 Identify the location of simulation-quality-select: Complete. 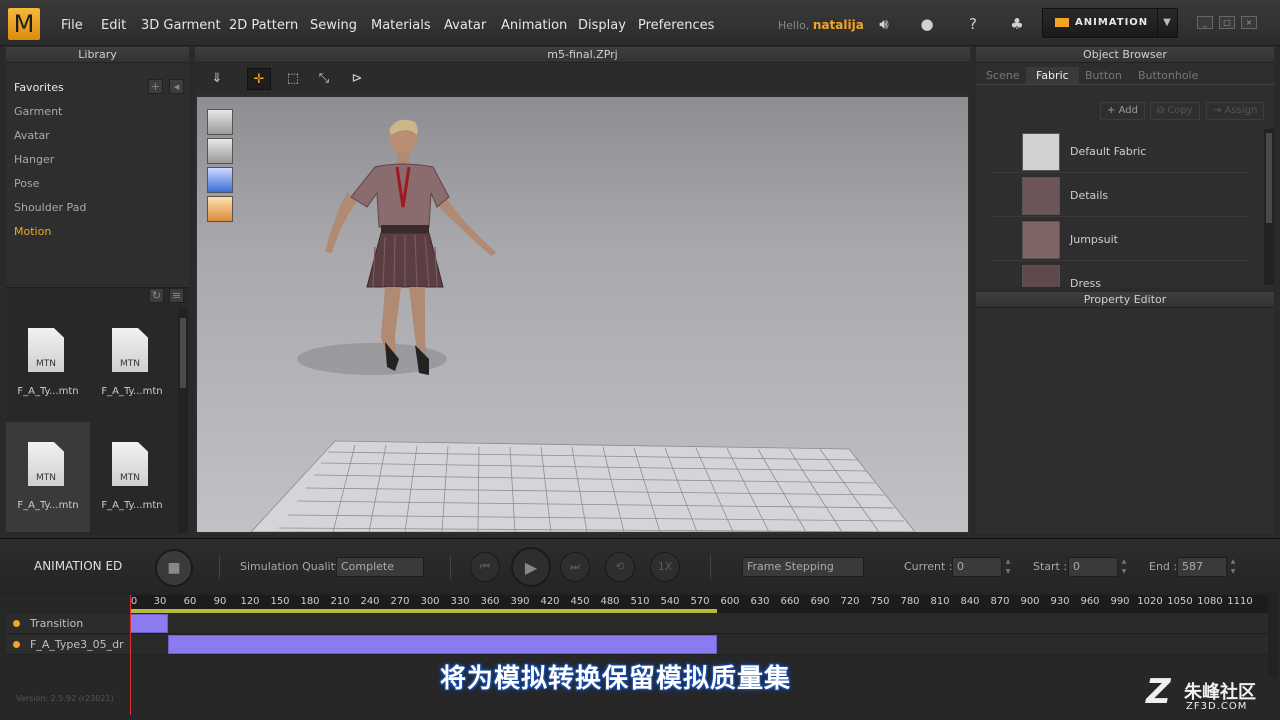
(380, 567).